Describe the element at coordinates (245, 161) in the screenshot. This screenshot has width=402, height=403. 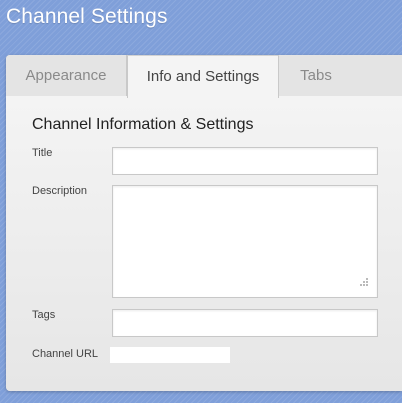
I see `title-input` at that location.